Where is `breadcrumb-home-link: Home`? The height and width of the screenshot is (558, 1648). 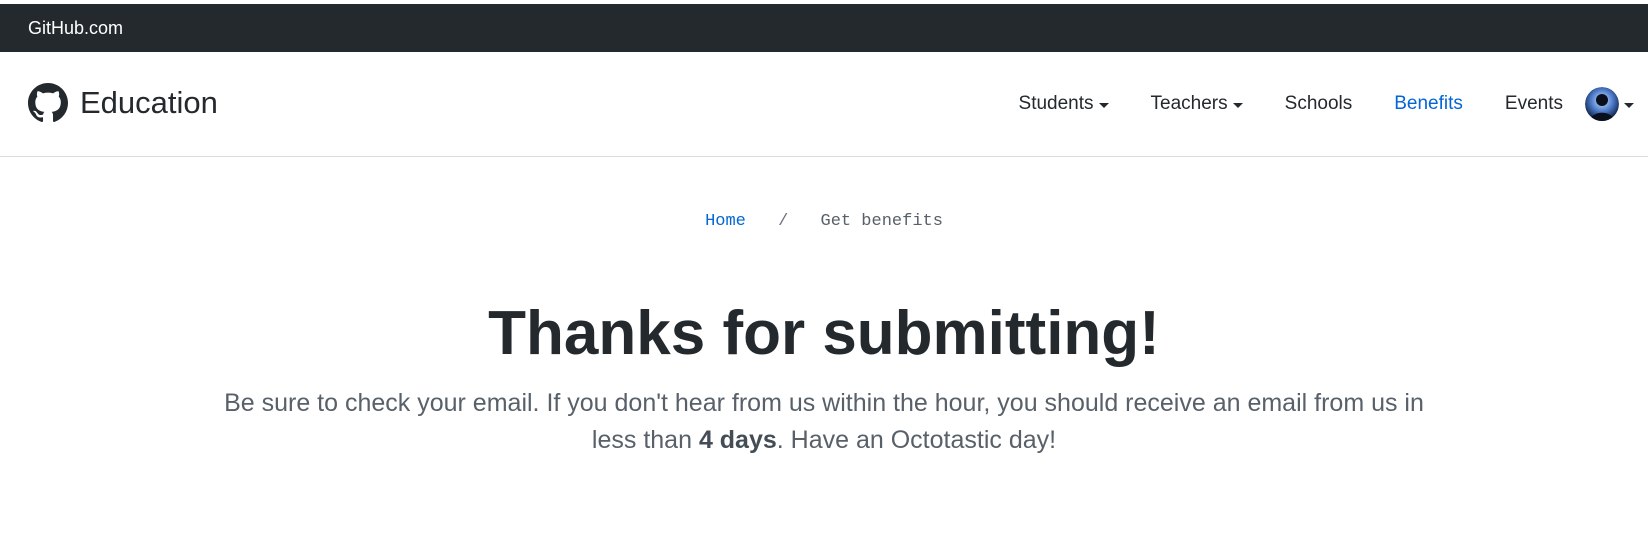
breadcrumb-home-link: Home is located at coordinates (725, 221).